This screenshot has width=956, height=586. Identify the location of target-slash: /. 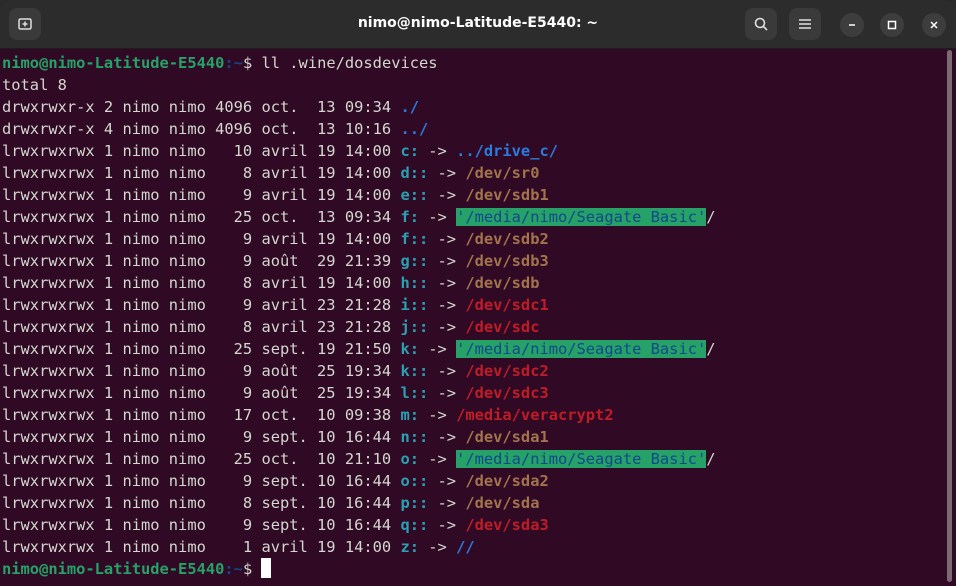
(711, 349).